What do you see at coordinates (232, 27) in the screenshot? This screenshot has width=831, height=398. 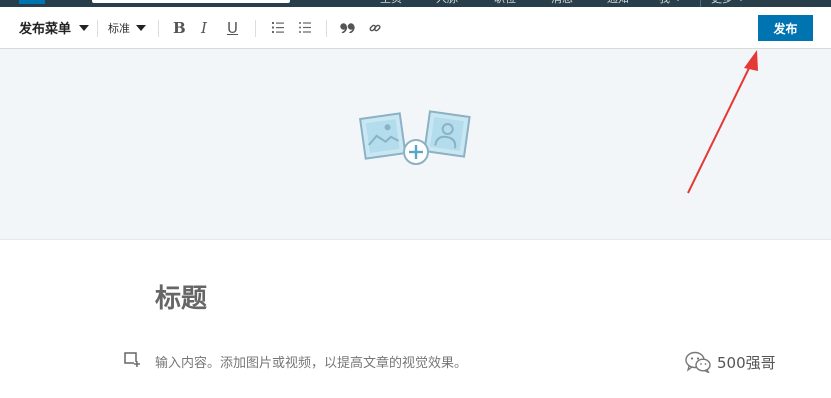 I see `underline-button: U` at bounding box center [232, 27].